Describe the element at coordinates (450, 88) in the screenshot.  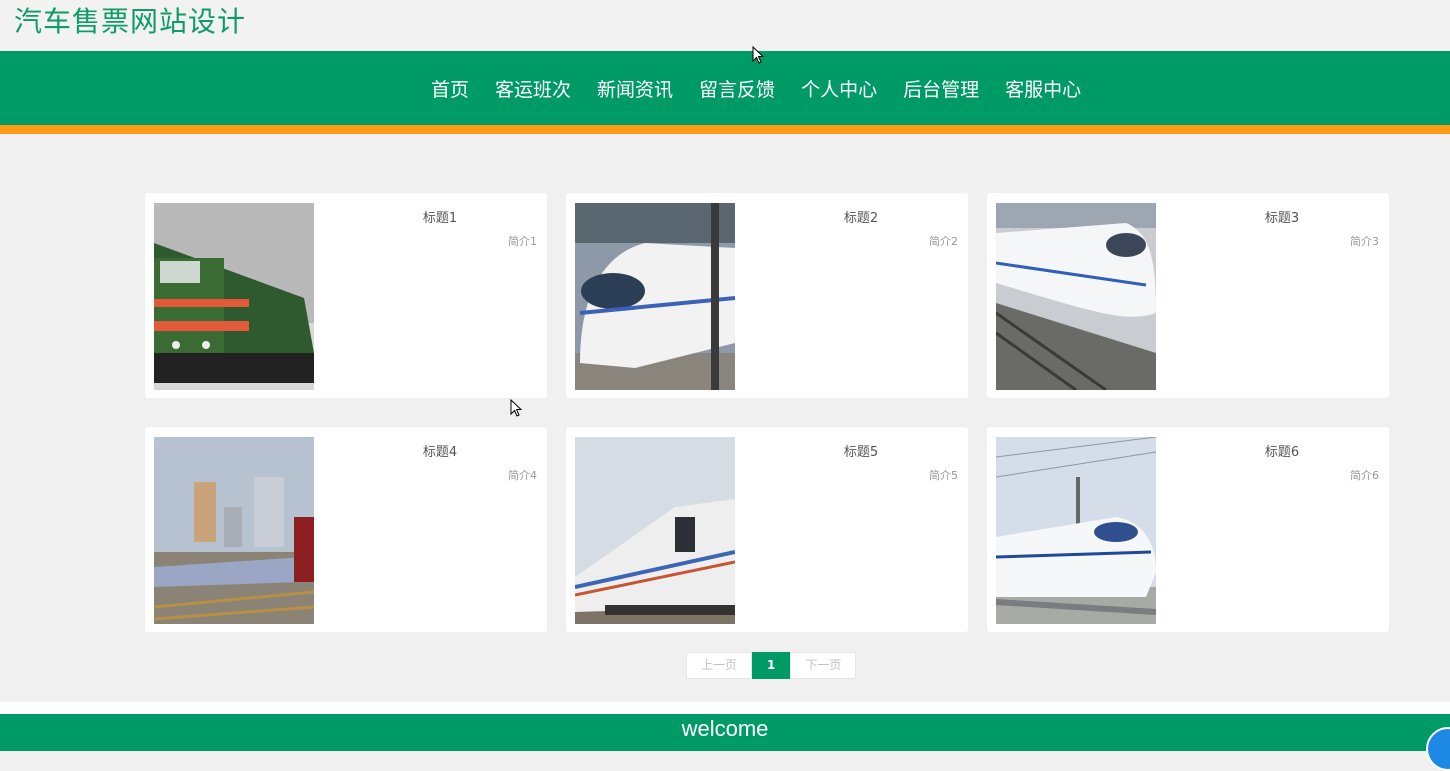
I see `nav-item-home: 首页` at that location.